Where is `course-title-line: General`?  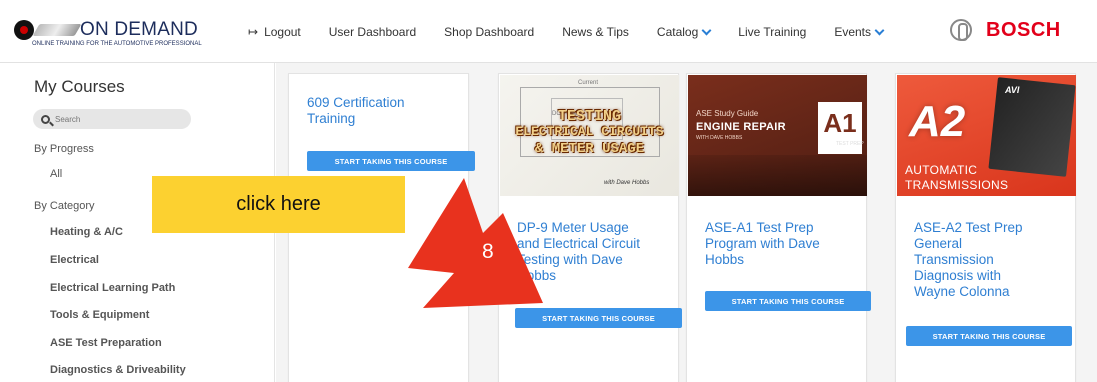
course-title-line: General is located at coordinates (938, 243).